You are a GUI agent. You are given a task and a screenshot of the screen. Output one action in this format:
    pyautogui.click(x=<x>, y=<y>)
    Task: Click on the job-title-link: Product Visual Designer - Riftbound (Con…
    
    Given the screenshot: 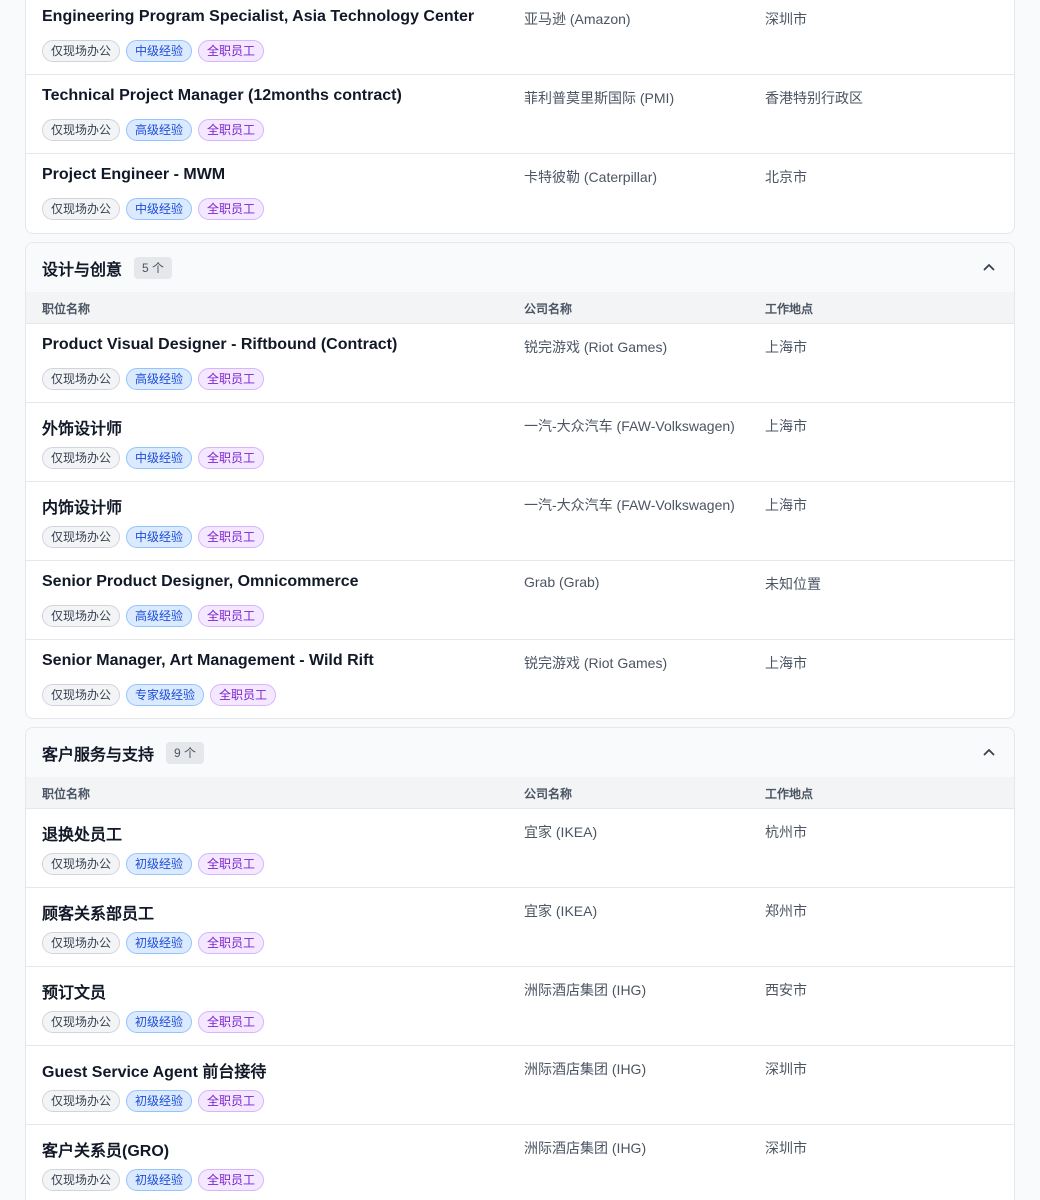 What is the action you would take?
    pyautogui.click(x=219, y=345)
    